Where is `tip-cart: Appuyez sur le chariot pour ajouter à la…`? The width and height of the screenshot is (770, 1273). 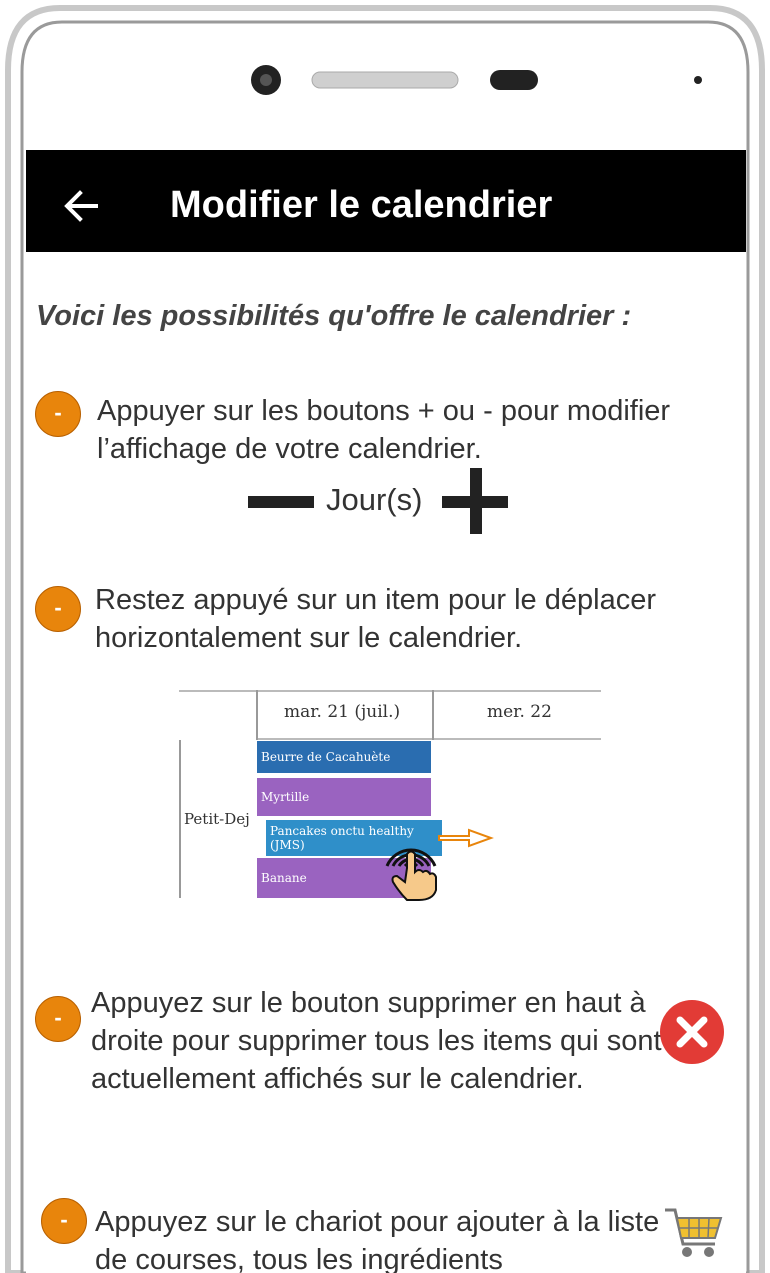 tip-cart: Appuyez sur le chariot pour ajouter à la… is located at coordinates (377, 1239).